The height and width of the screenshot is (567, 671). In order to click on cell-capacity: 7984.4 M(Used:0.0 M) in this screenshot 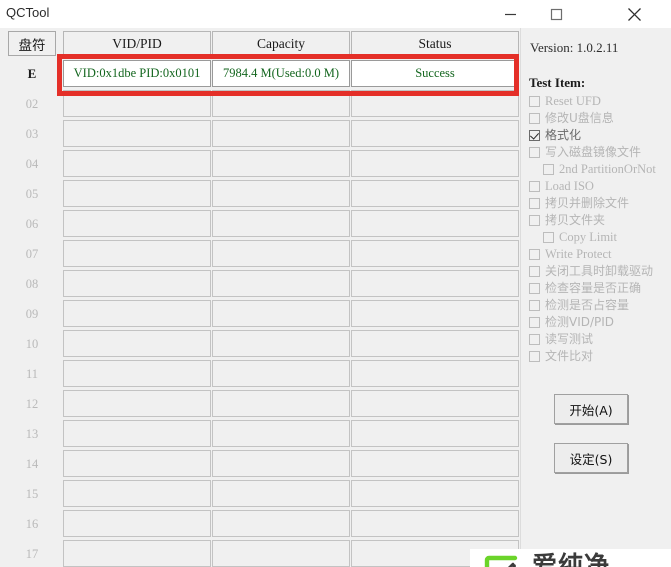, I will do `click(281, 73)`.